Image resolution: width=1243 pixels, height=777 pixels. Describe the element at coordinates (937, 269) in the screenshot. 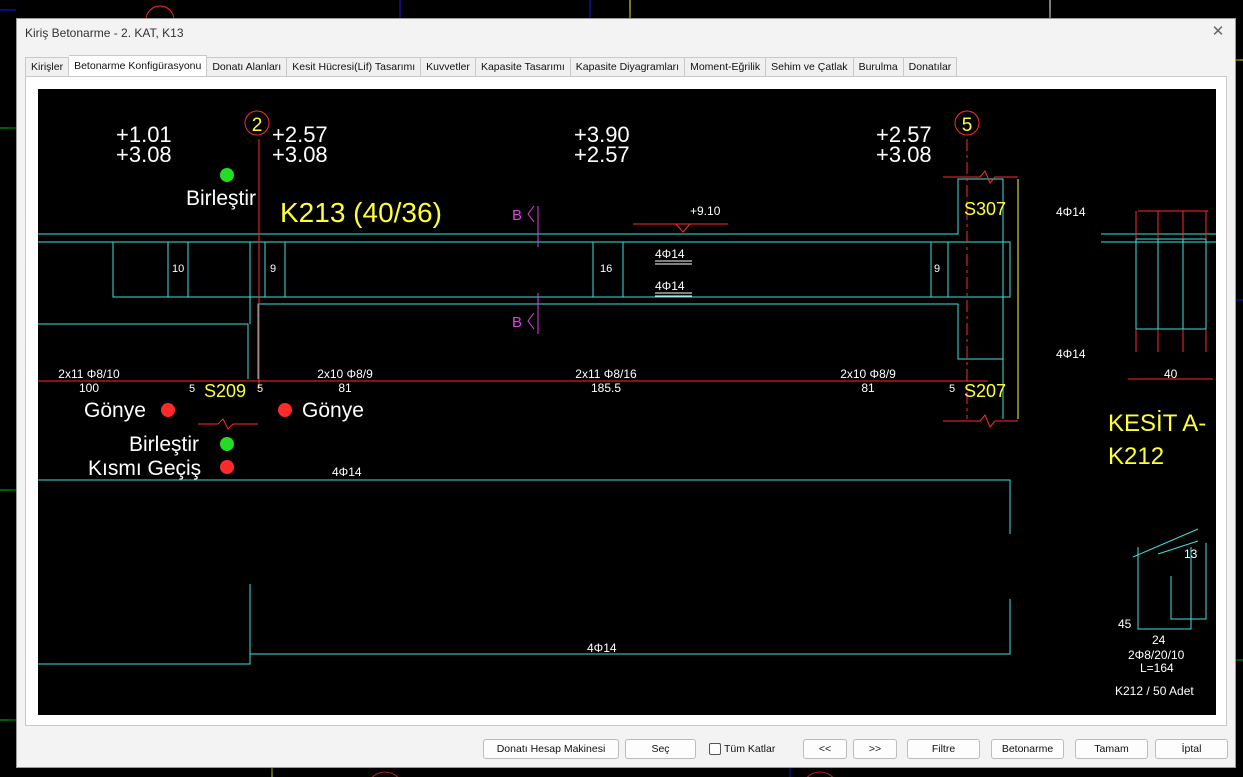

I see `stirrup-width-4: 9` at that location.